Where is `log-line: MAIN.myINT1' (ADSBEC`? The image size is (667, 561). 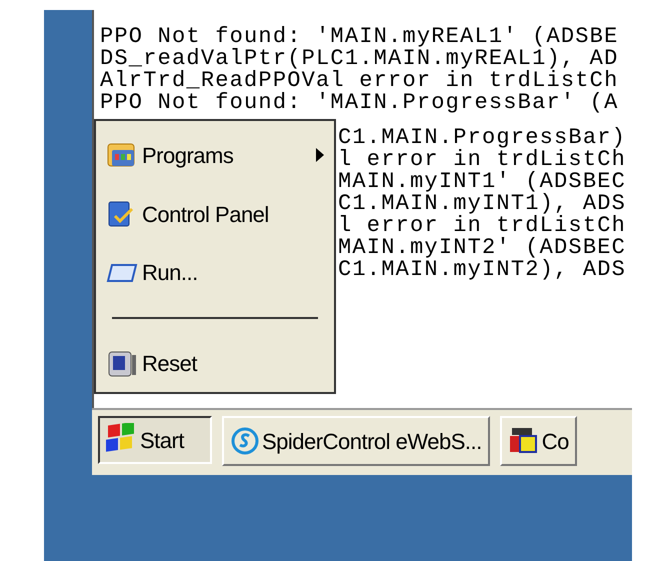 log-line: MAIN.myINT1' (ADSBEC is located at coordinates (481, 182).